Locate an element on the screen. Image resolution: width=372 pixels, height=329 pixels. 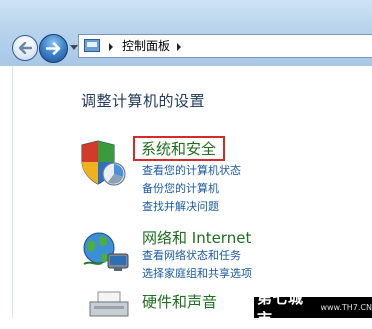
forward-button is located at coordinates (53, 48).